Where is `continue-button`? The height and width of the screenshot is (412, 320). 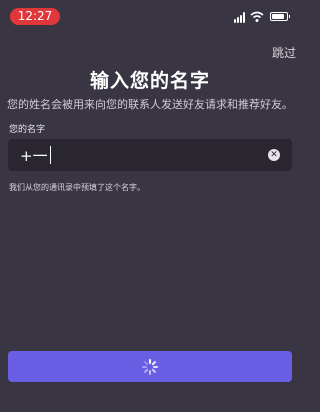 continue-button is located at coordinates (150, 366).